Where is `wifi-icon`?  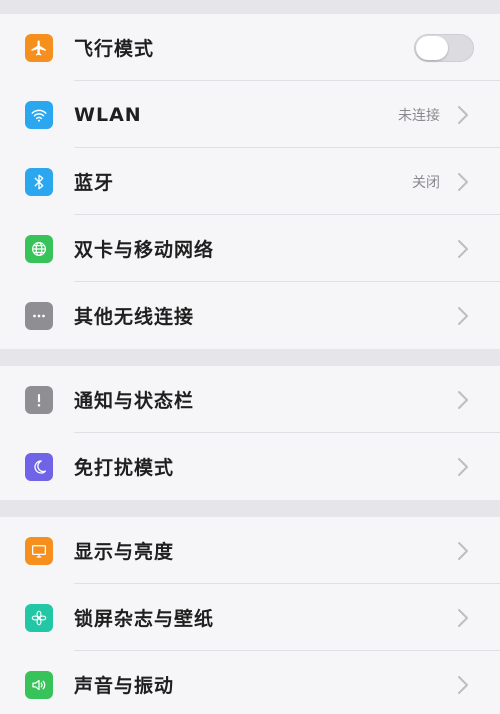
wifi-icon is located at coordinates (39, 114).